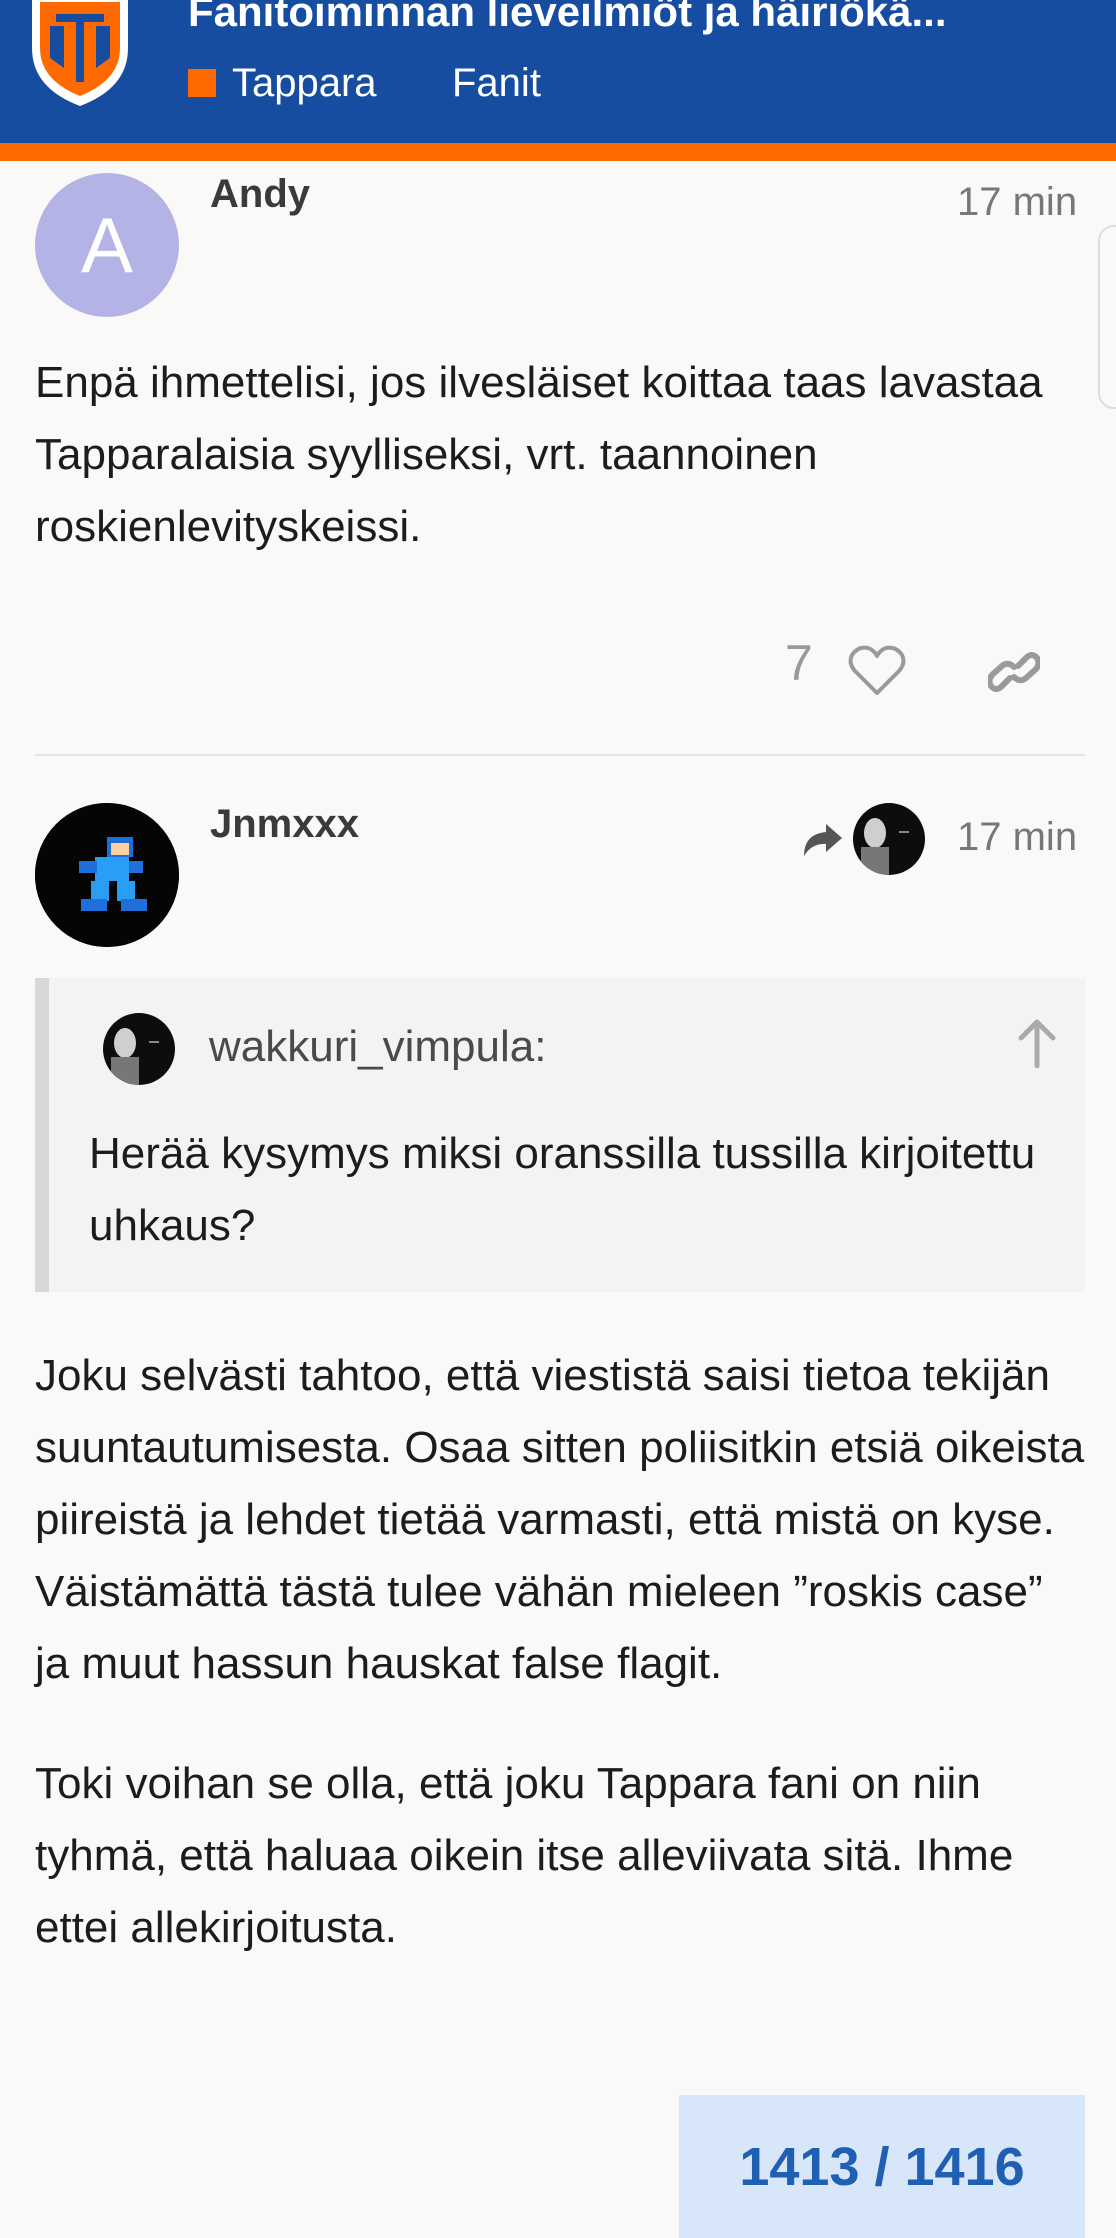  Describe the element at coordinates (284, 824) in the screenshot. I see `post-username: Jnmxxx` at that location.